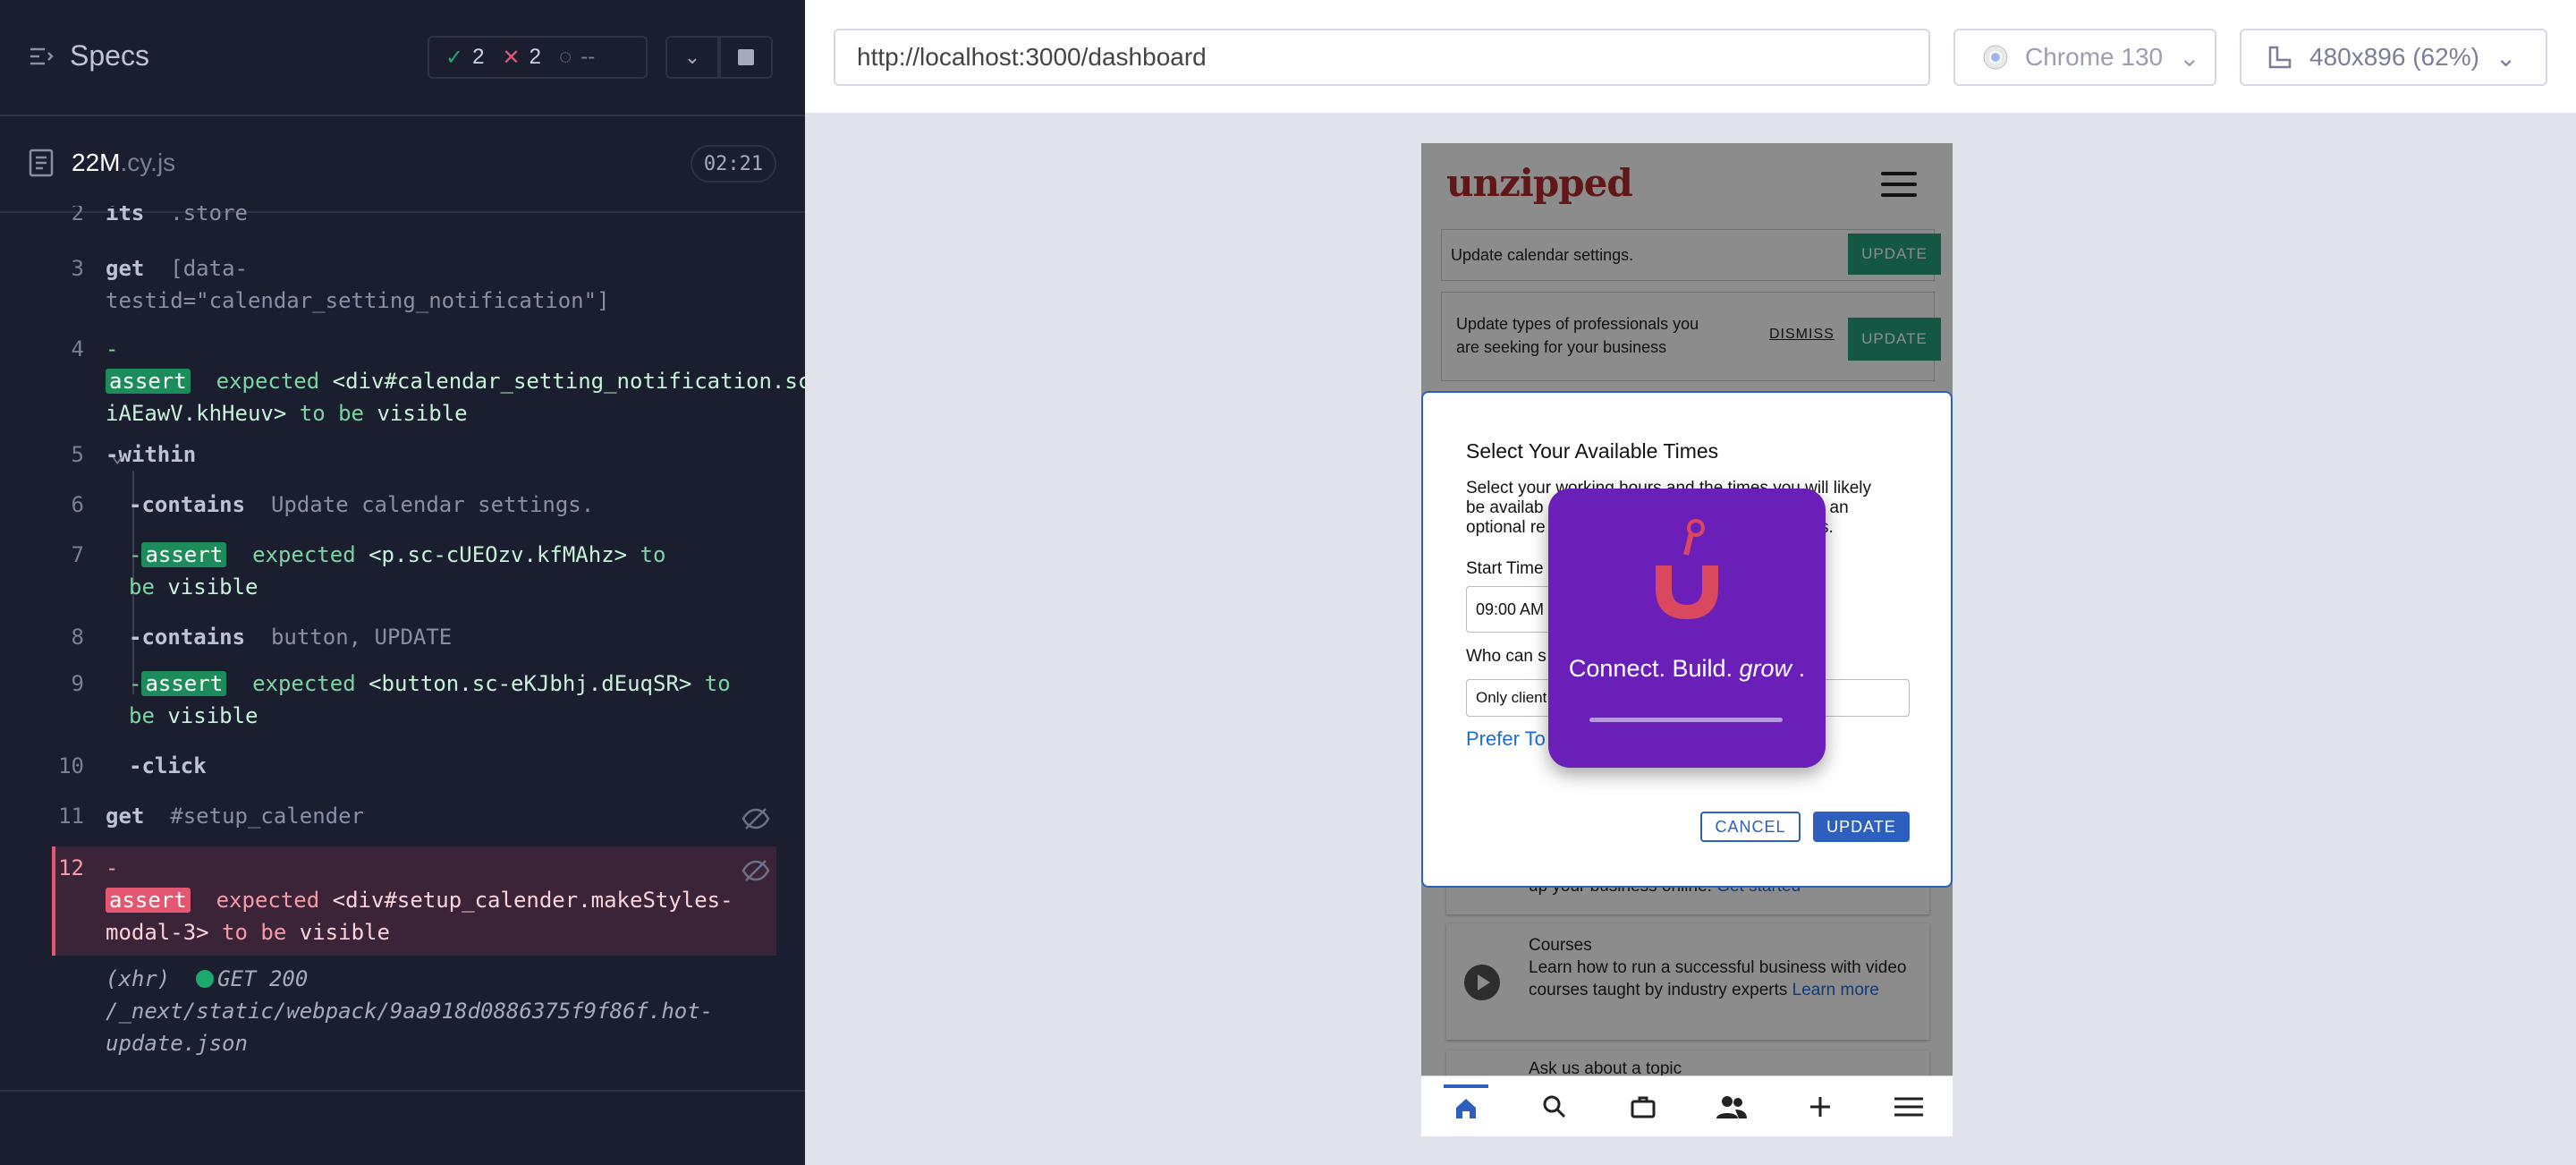 This screenshot has width=2576, height=1165. I want to click on menu-nav-icon, so click(1908, 1106).